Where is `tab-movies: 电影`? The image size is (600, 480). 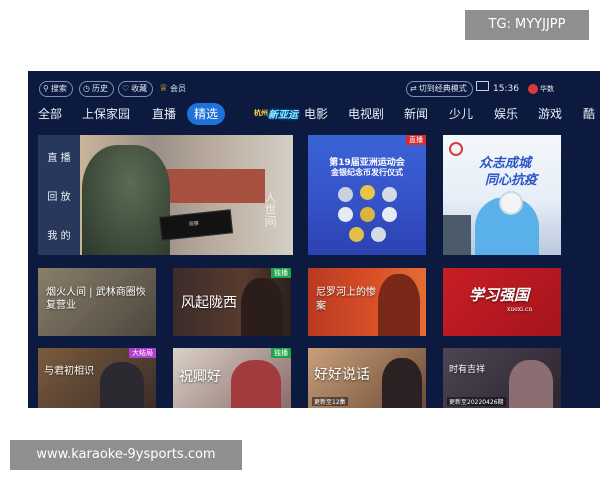 tab-movies: 电影 is located at coordinates (316, 114).